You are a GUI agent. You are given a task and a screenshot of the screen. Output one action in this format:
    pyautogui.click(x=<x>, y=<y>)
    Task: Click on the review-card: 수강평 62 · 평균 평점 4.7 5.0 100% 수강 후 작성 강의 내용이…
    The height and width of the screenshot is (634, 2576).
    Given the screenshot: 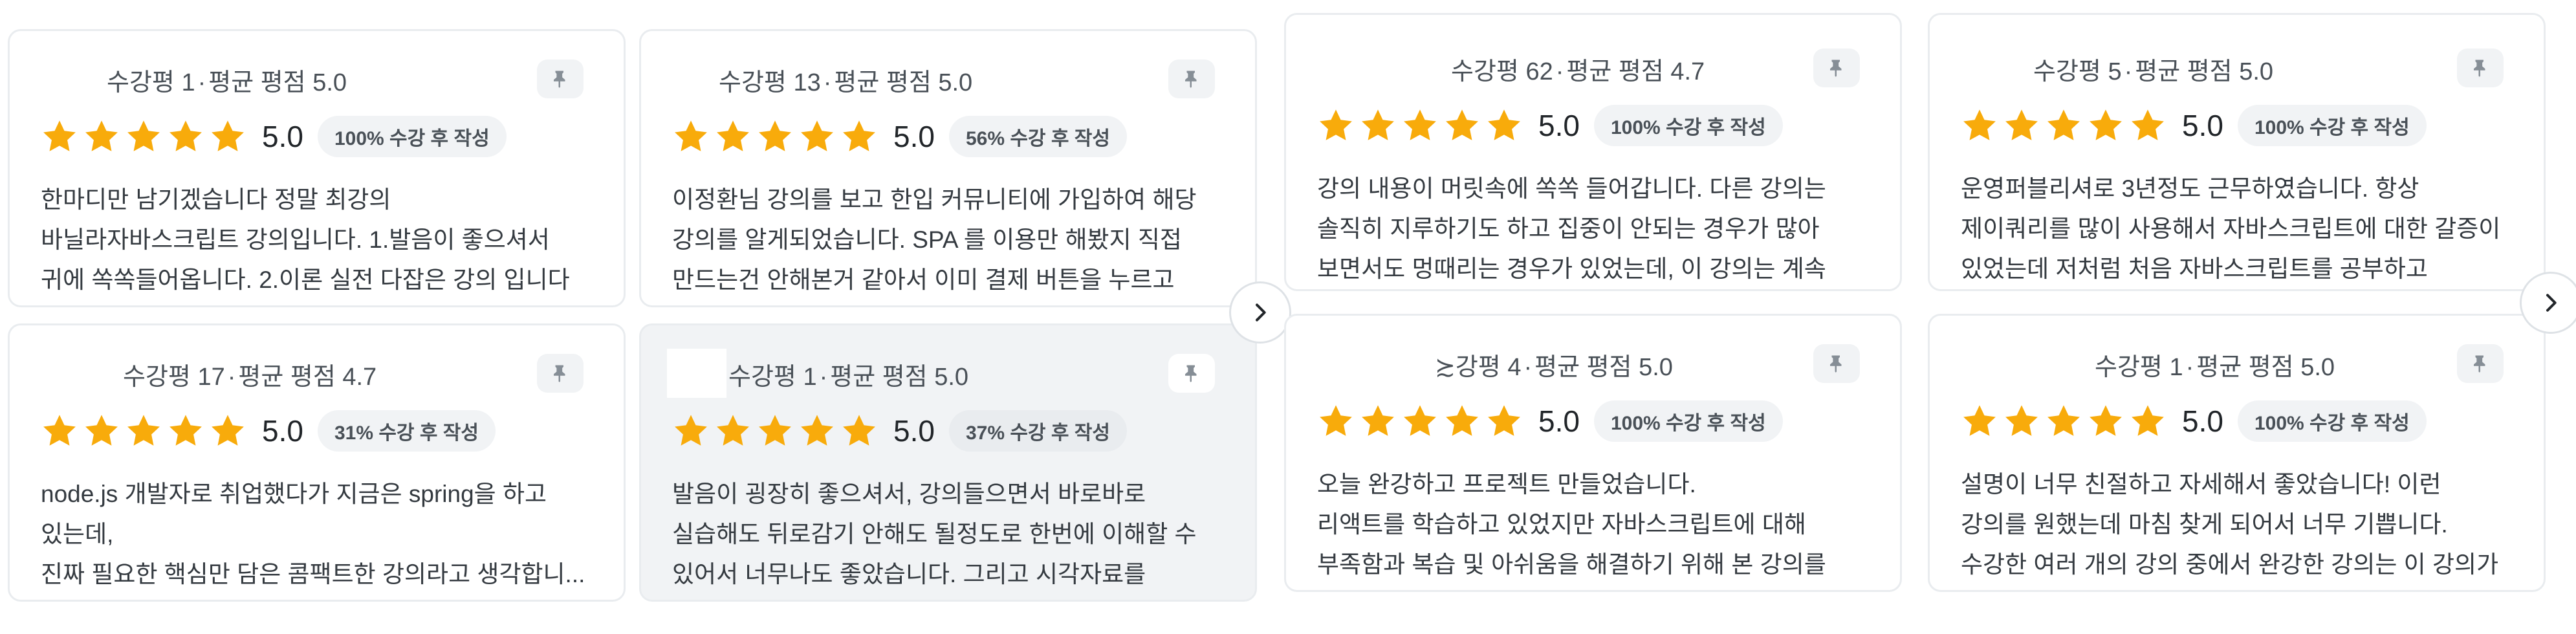 What is the action you would take?
    pyautogui.click(x=1593, y=152)
    